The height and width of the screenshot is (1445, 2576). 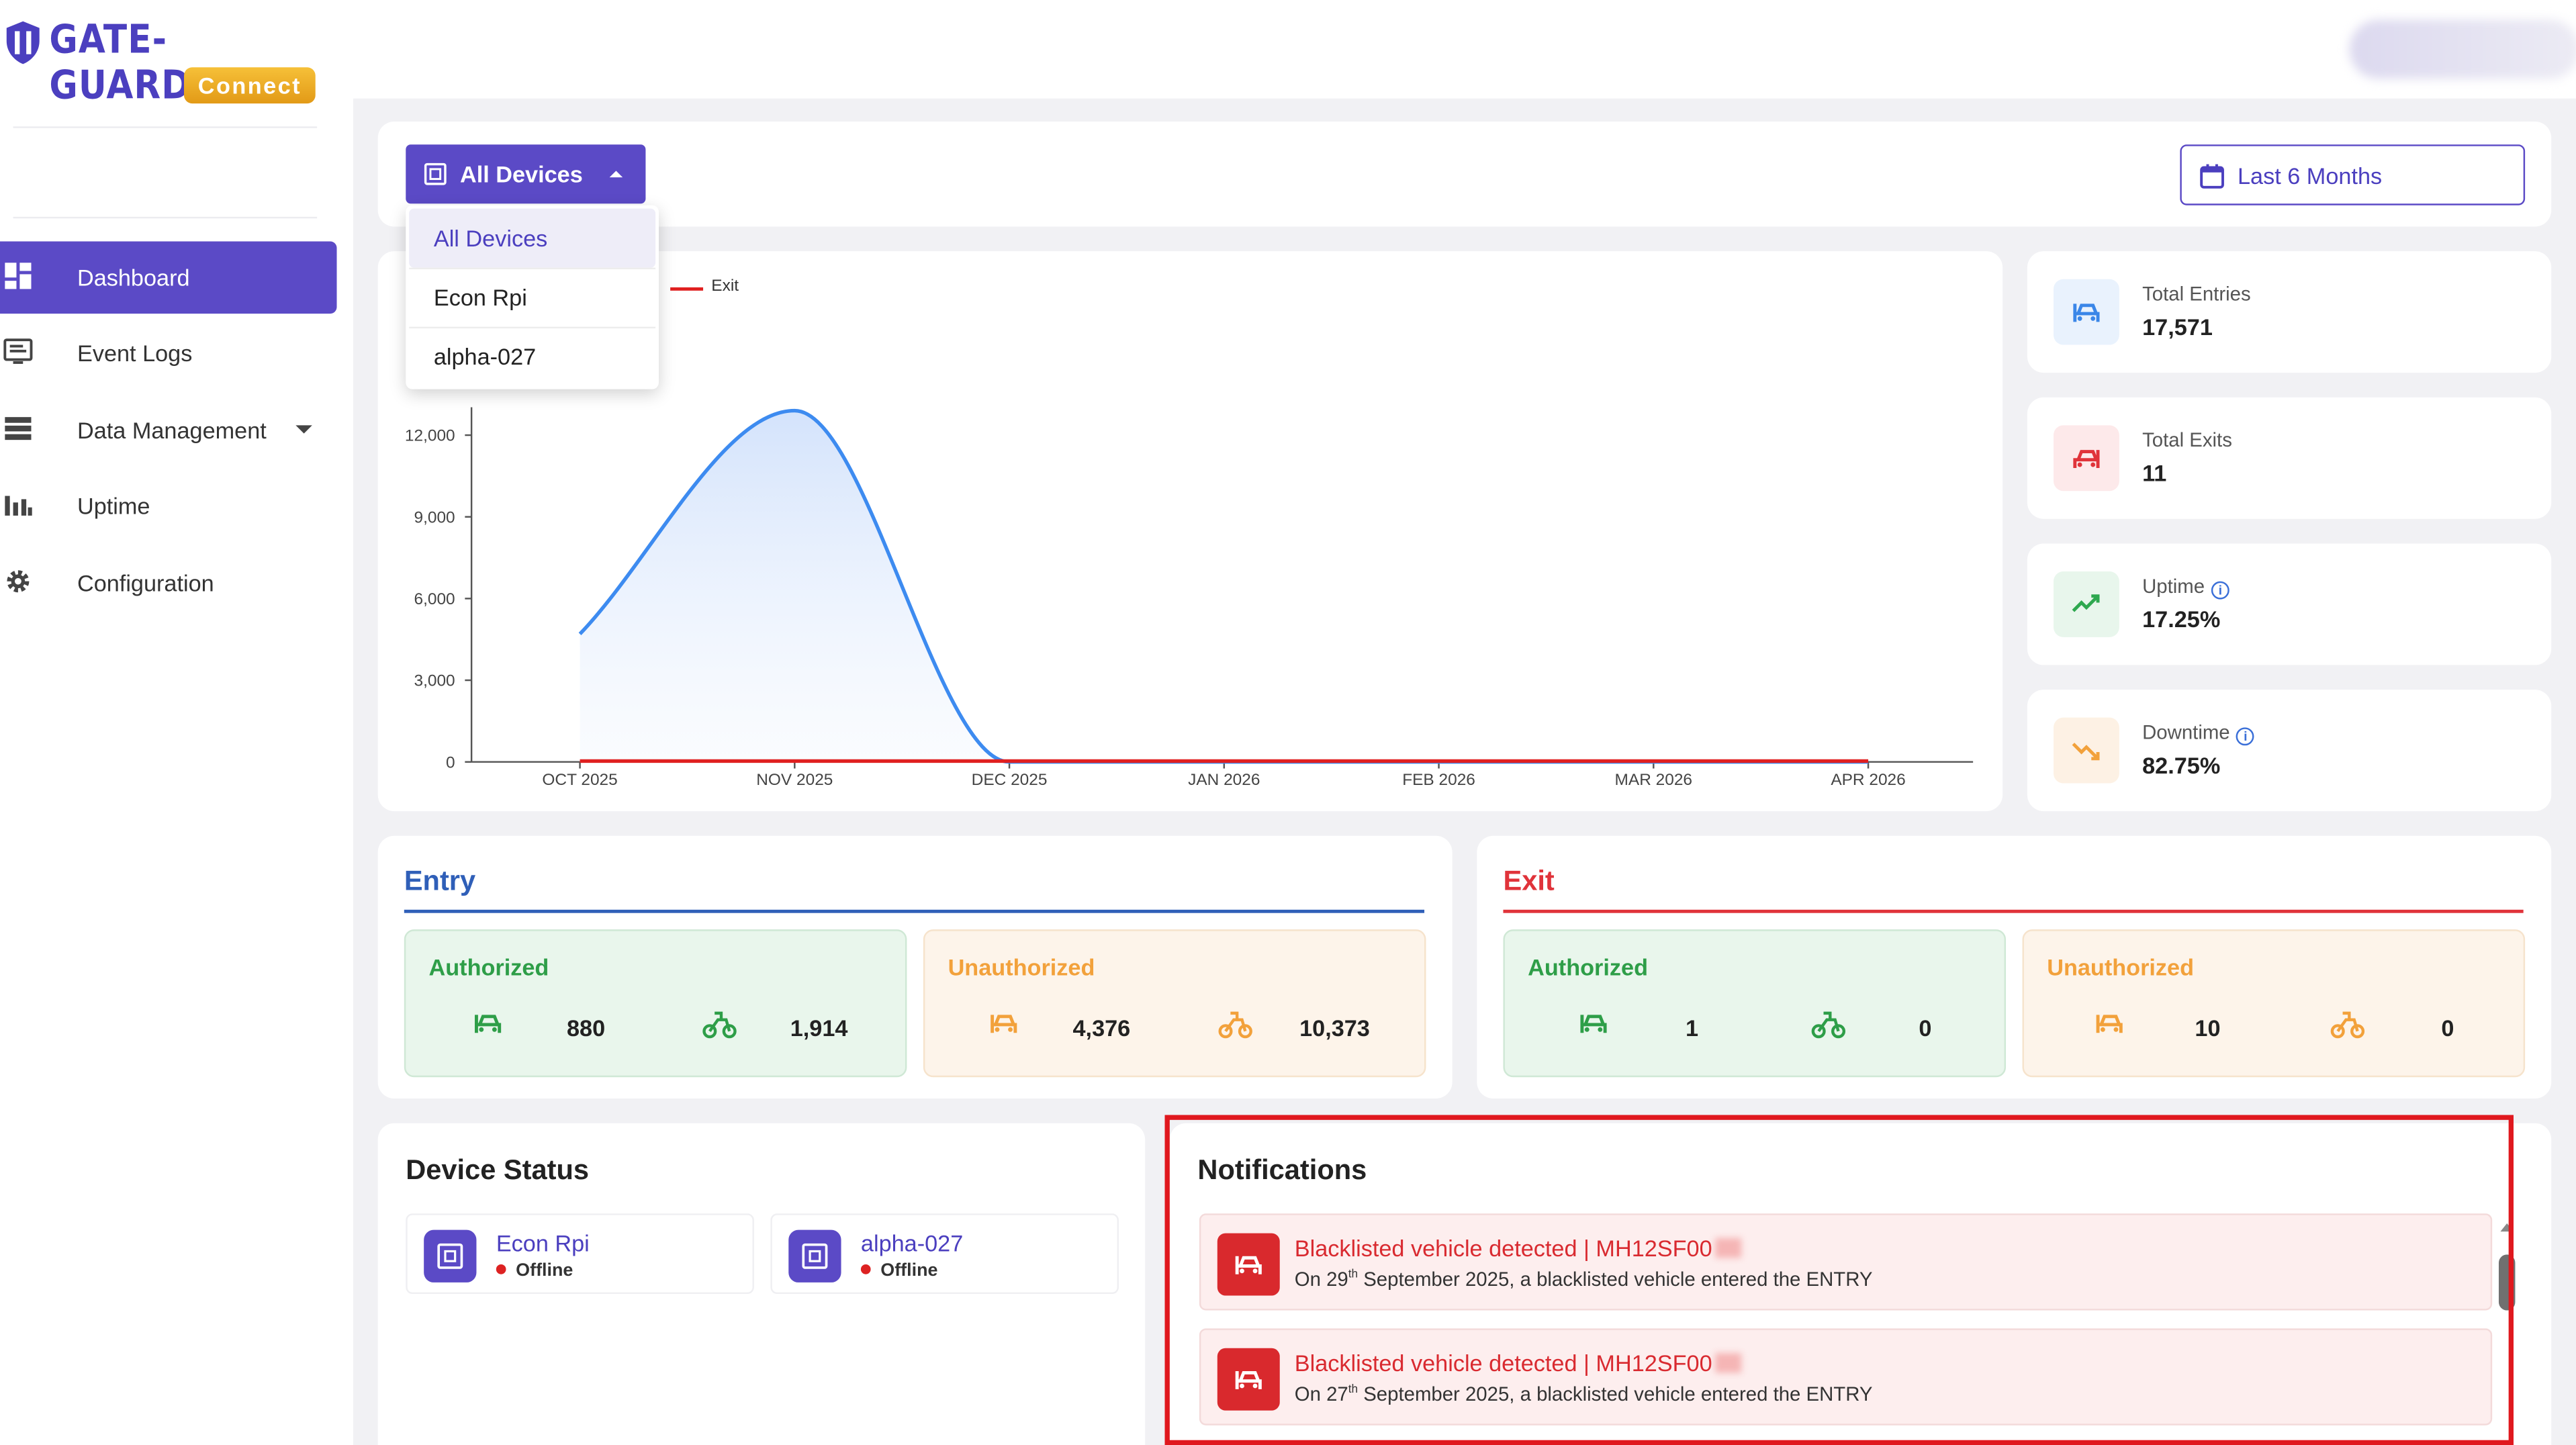 I want to click on y-tick-label: 12,000, so click(x=430, y=436).